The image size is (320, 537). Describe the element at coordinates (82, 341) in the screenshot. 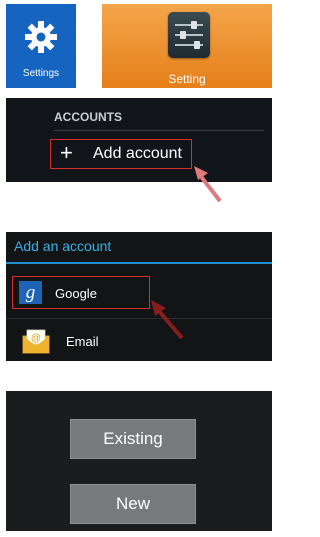

I see `email-option-label: Email` at that location.